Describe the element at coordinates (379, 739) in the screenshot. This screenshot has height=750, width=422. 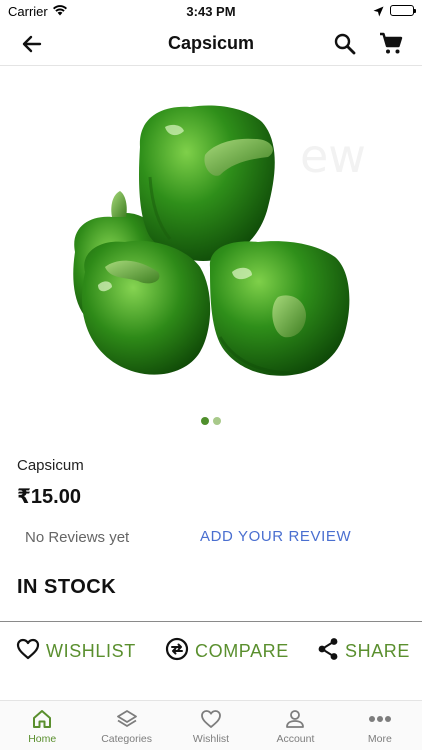
I see `nav-label-more: More` at that location.